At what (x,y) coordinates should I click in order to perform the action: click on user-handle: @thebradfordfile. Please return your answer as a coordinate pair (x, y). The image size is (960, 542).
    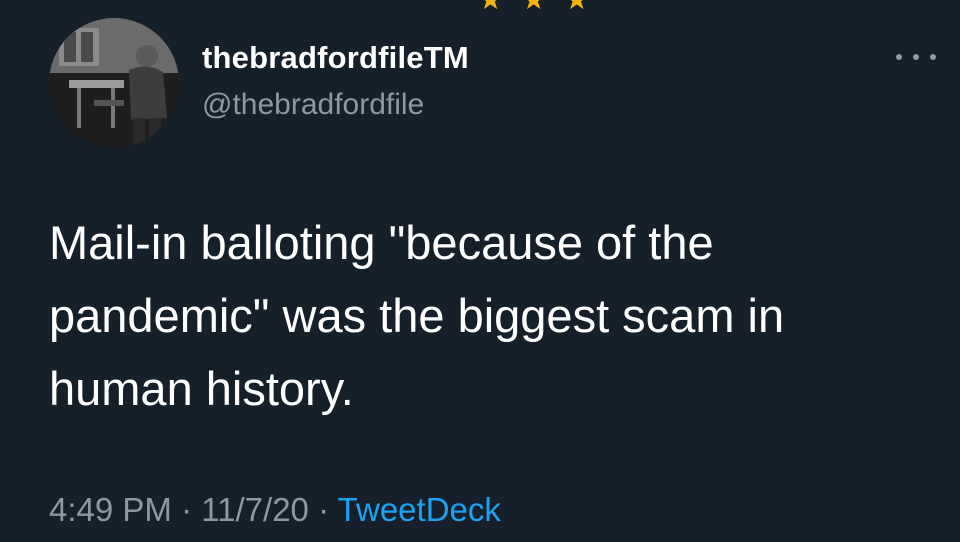
    Looking at the image, I should click on (313, 105).